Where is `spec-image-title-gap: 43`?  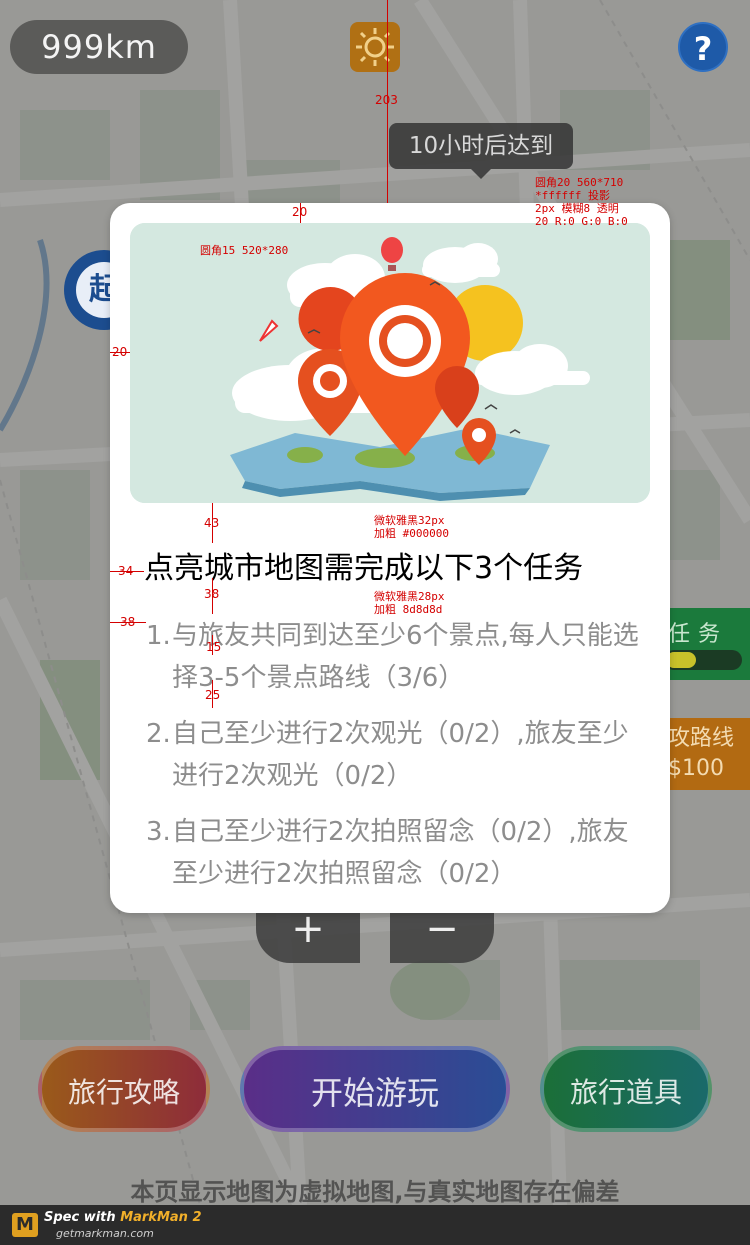
spec-image-title-gap: 43 is located at coordinates (212, 523).